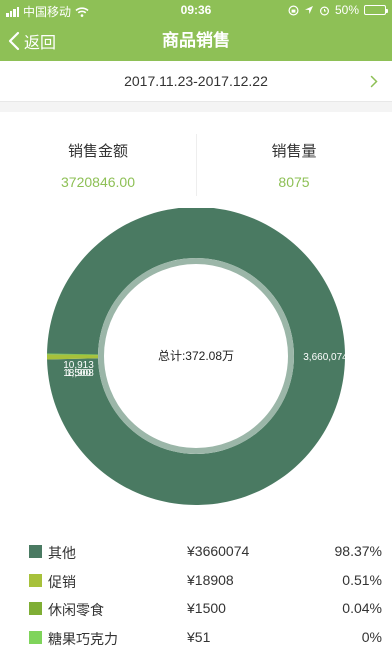 The width and height of the screenshot is (392, 646). What do you see at coordinates (206, 608) in the screenshot?
I see `legend-amount: ¥1500` at bounding box center [206, 608].